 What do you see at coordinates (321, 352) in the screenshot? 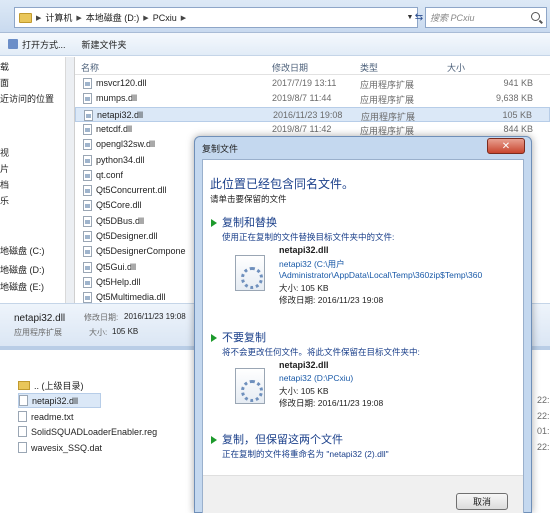
I see `option-skip-desc: 将不会更改任何文件。将此文件保留在目标文件夹中:` at bounding box center [321, 352].